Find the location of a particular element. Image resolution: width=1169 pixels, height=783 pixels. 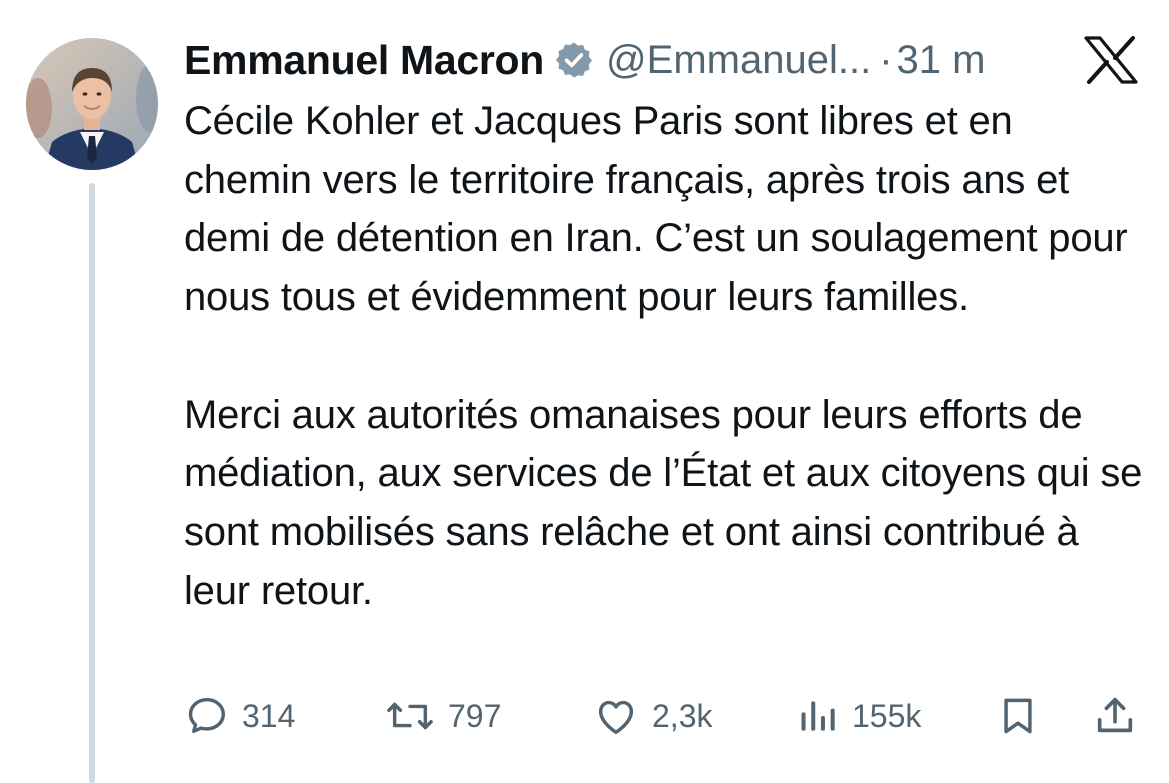

reply-icon is located at coordinates (207, 715).